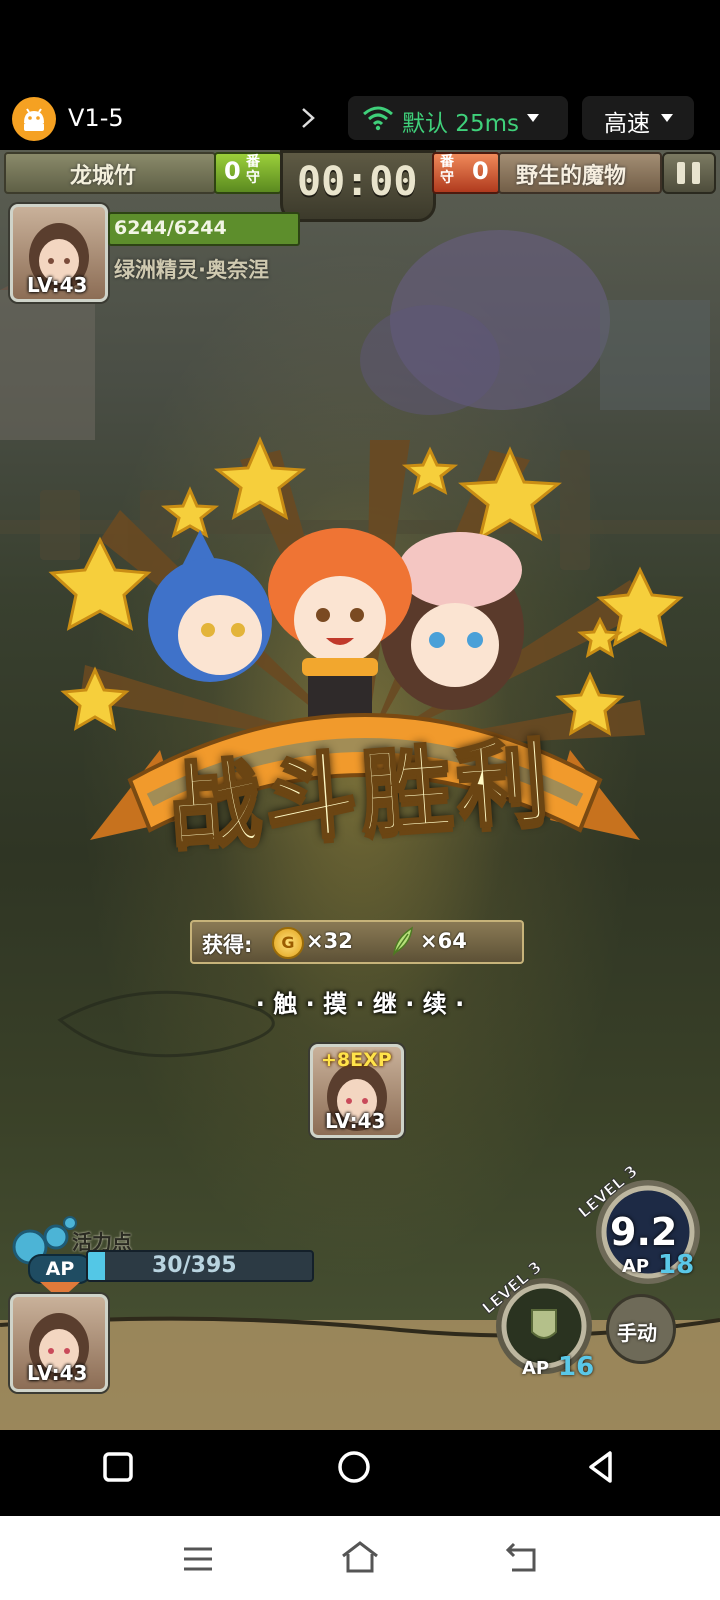 The image size is (720, 1600). Describe the element at coordinates (60, 1269) in the screenshot. I see `ap-badge: AP` at that location.